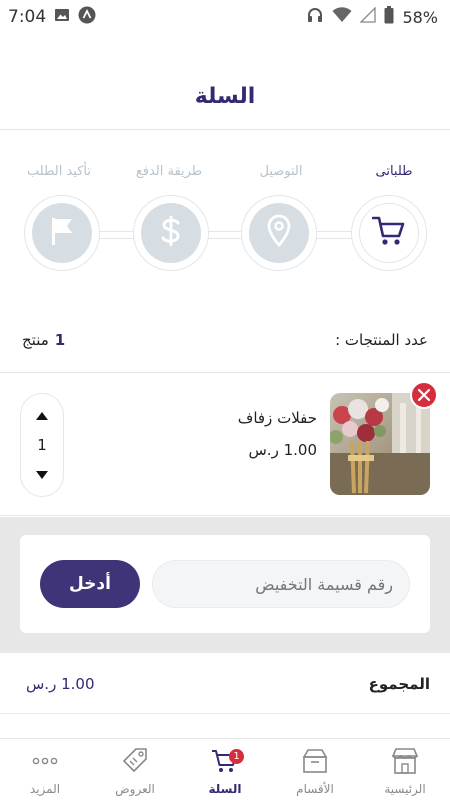 This screenshot has height=800, width=450. I want to click on nav-item-cart: 1 السلة, so click(225, 769).